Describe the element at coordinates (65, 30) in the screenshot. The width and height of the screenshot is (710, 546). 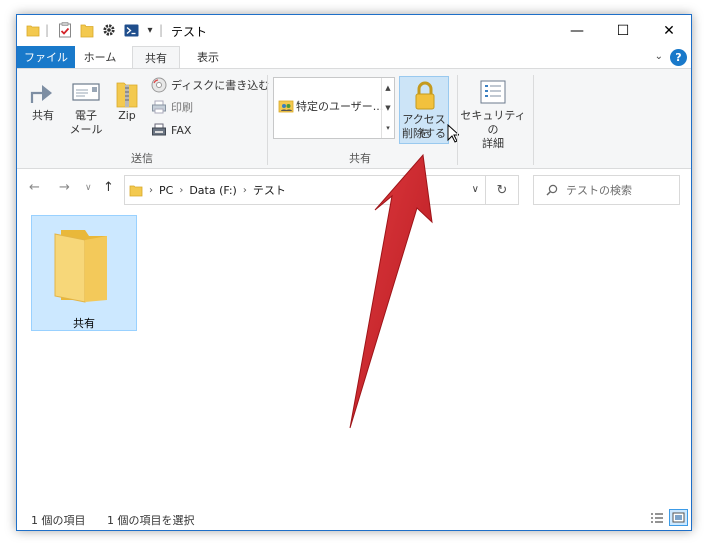
I see `properties-icon` at that location.